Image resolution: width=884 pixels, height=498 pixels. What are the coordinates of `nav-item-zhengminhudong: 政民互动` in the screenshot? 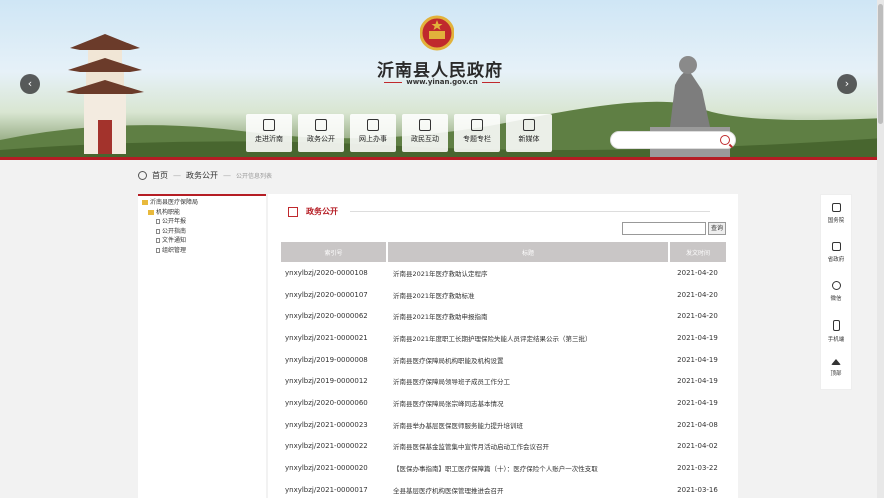 It's located at (425, 133).